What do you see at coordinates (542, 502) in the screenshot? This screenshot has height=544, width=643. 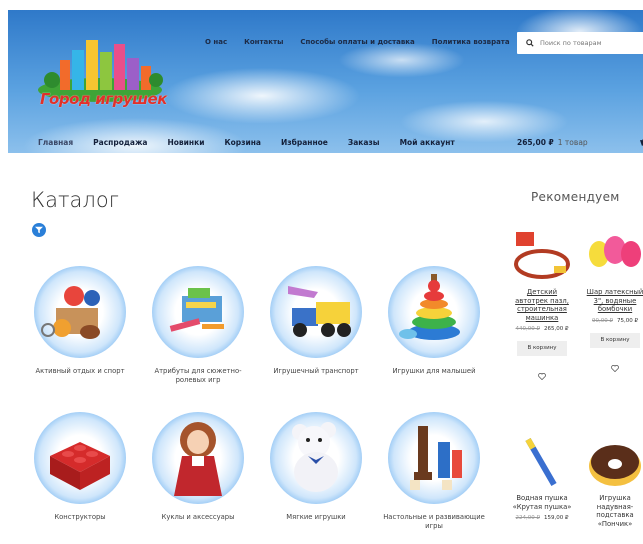 I see `product-name: Водная пушка «Крутая пушка»` at bounding box center [542, 502].